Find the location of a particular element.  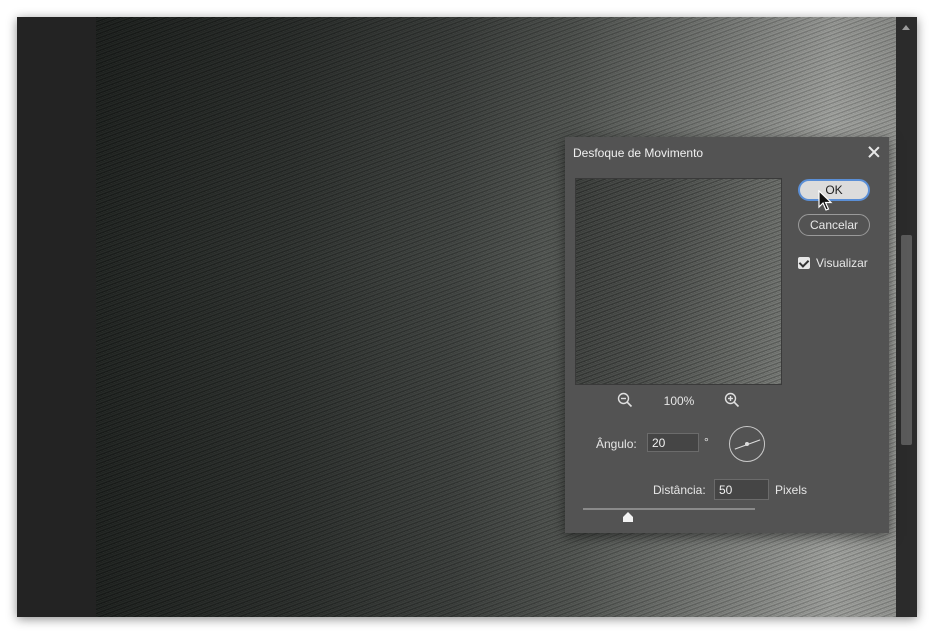

filter-preview is located at coordinates (678, 281).